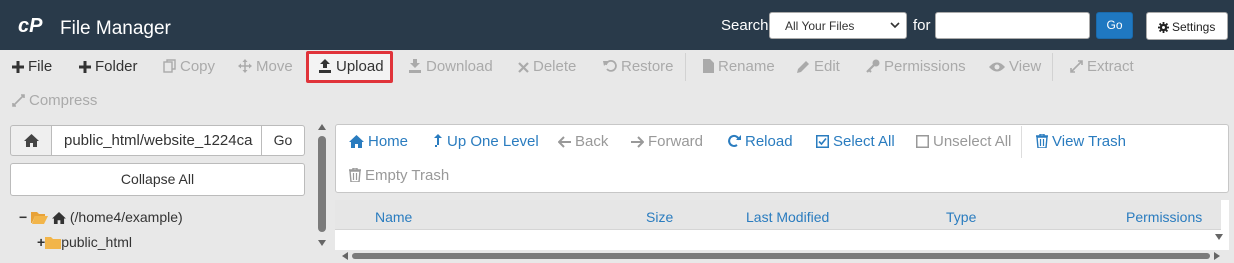 The width and height of the screenshot is (1234, 263). I want to click on file-icon, so click(708, 66).